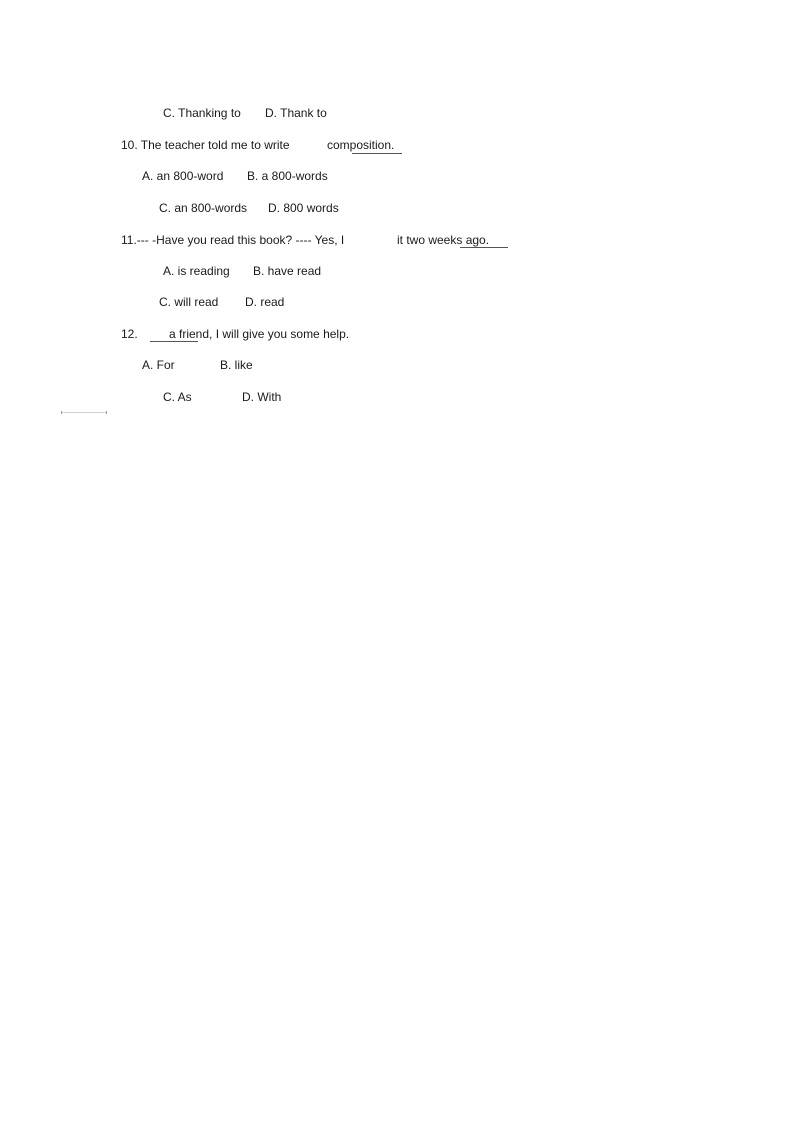  I want to click on footer-divider, so click(84, 412).